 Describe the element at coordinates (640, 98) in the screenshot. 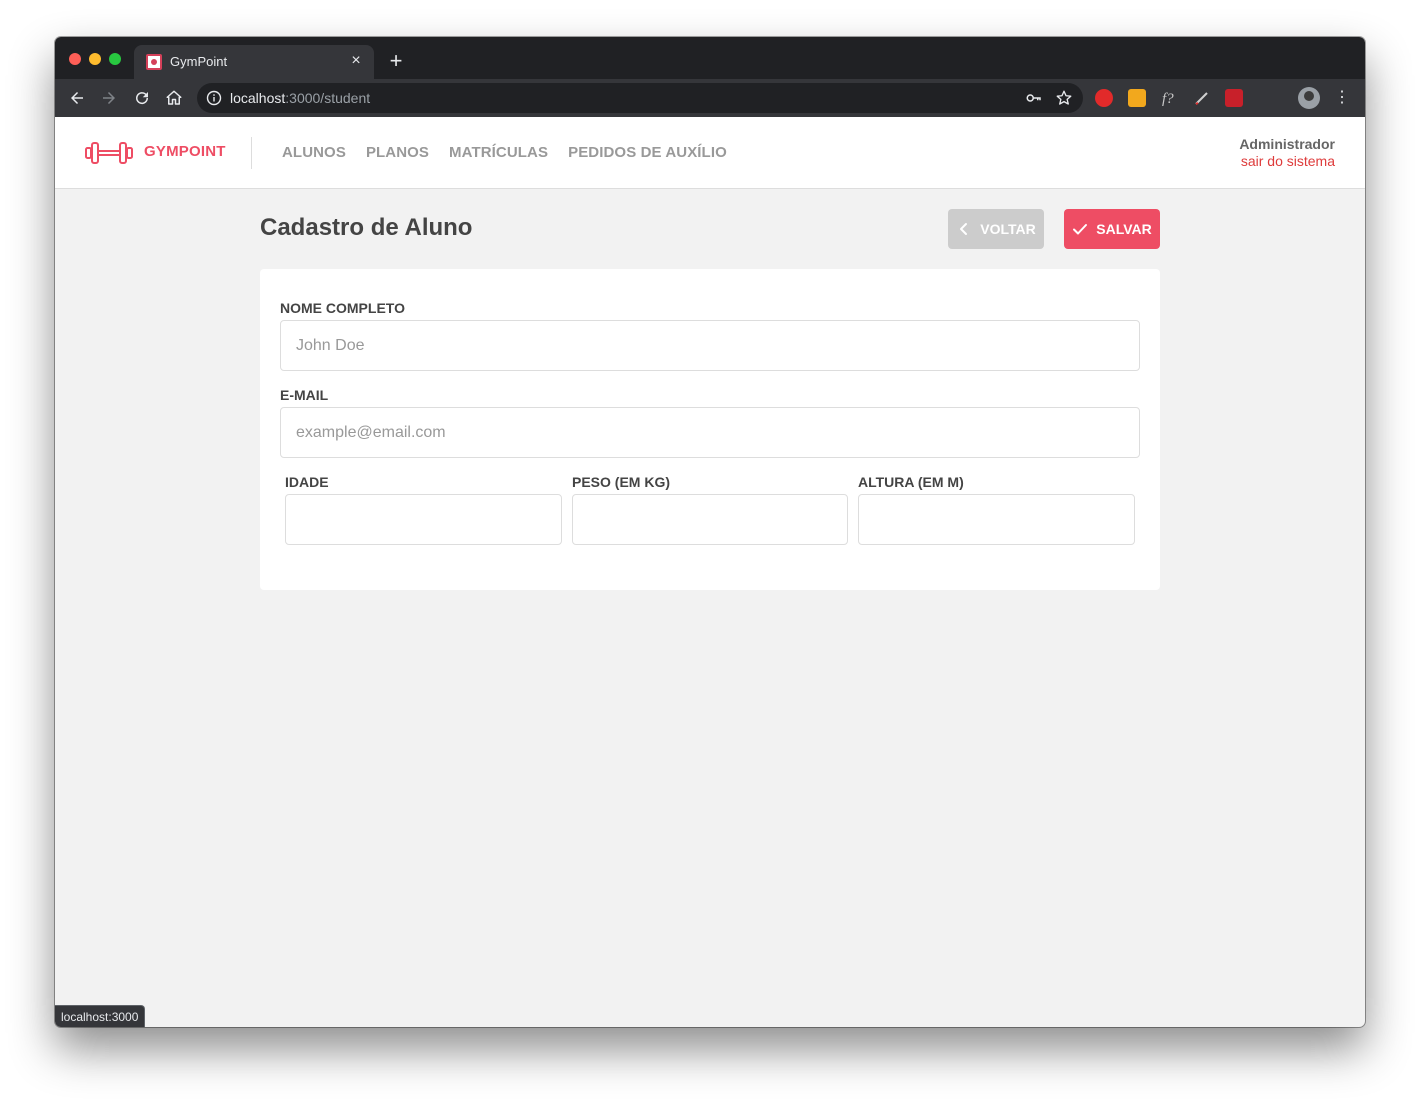

I see `address-bar: localhost:3000/student` at that location.